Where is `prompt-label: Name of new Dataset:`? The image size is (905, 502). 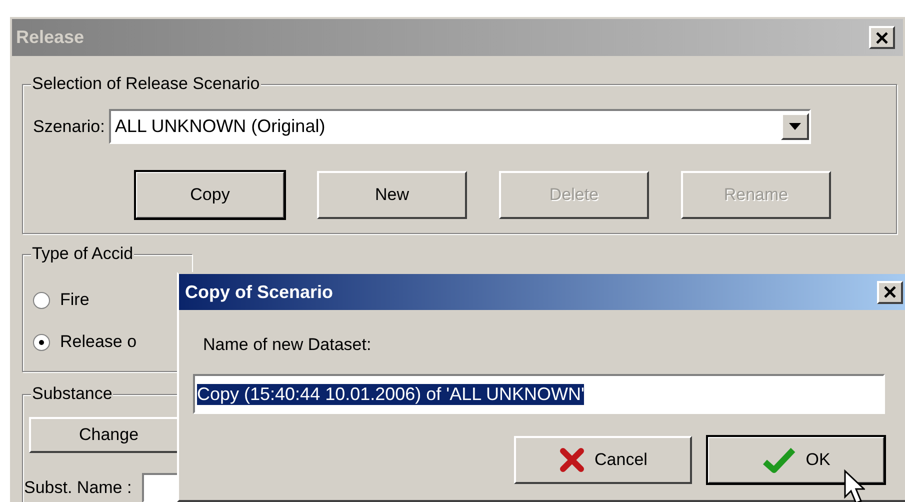 prompt-label: Name of new Dataset: is located at coordinates (287, 345).